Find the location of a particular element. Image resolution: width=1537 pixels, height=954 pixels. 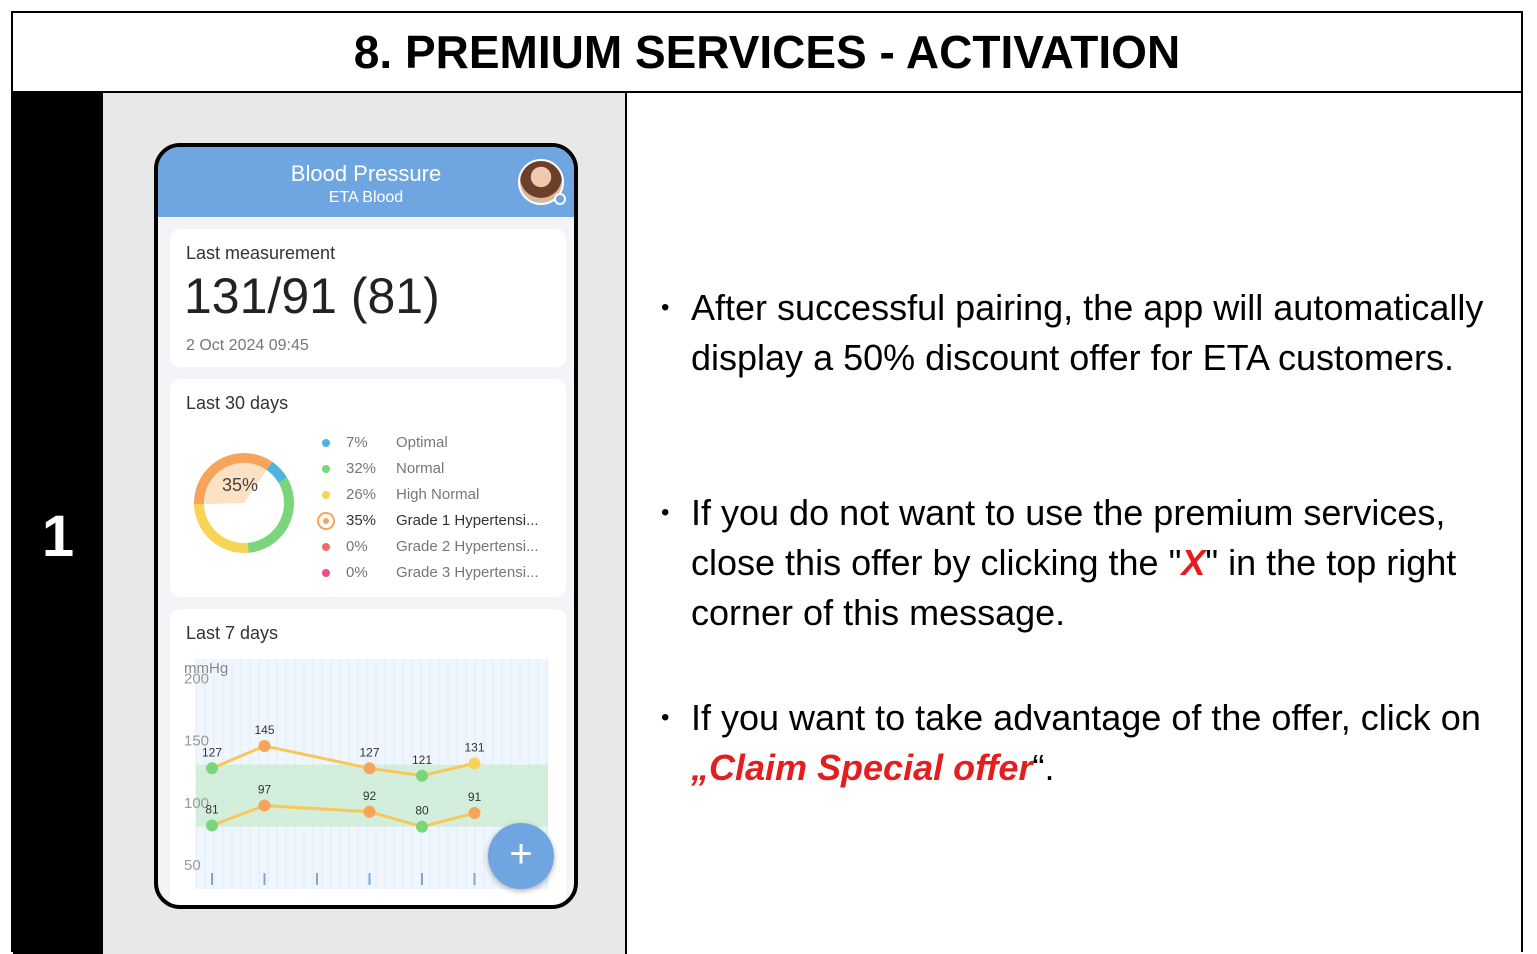

legend-item: 32% Normal is located at coordinates (440, 470).